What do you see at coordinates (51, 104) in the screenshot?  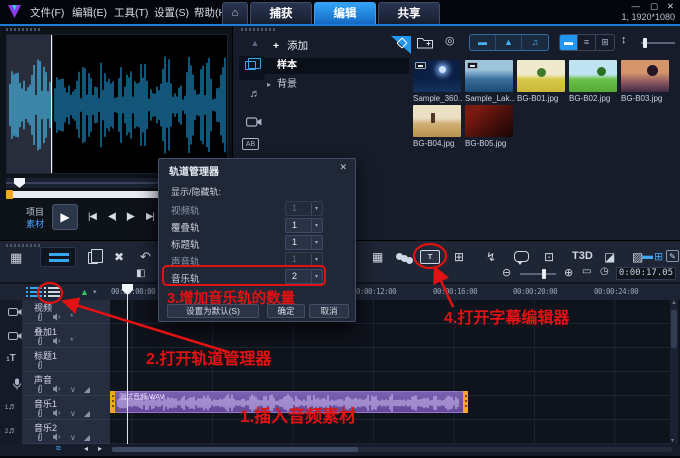 I see `preview-playhead` at bounding box center [51, 104].